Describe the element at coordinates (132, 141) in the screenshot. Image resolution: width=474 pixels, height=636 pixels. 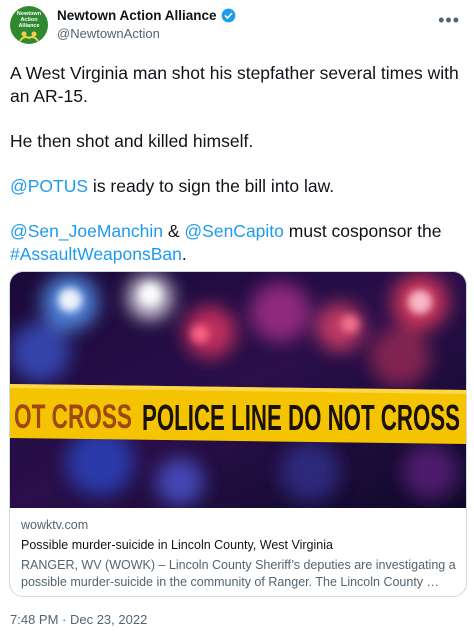
I see `tweet-paragraph-2: He then shot and killed himself.` at that location.